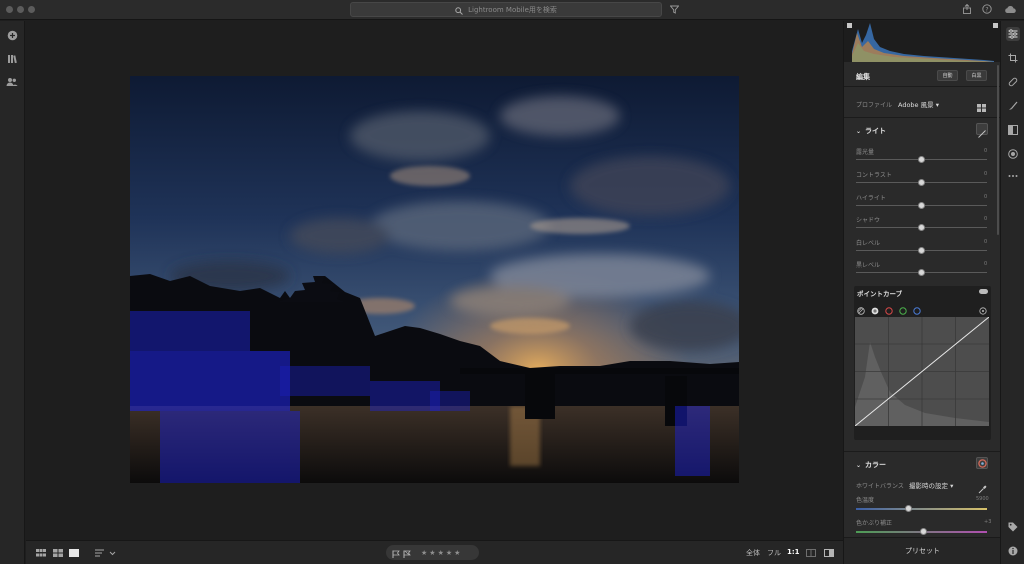  Describe the element at coordinates (908, 508) in the screenshot. I see `temperature-slider-thumb` at that location.